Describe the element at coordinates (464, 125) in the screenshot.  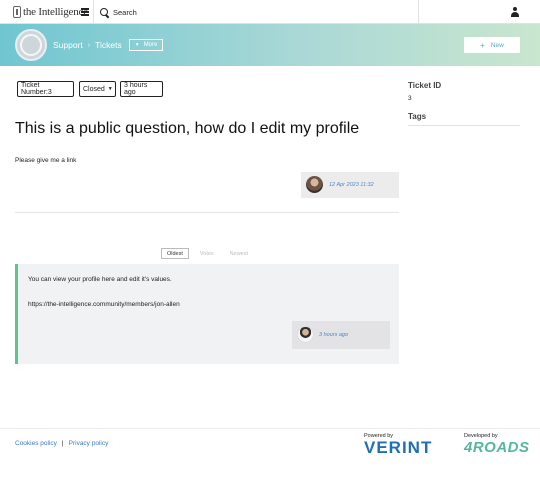
I see `sidebar-divider` at that location.